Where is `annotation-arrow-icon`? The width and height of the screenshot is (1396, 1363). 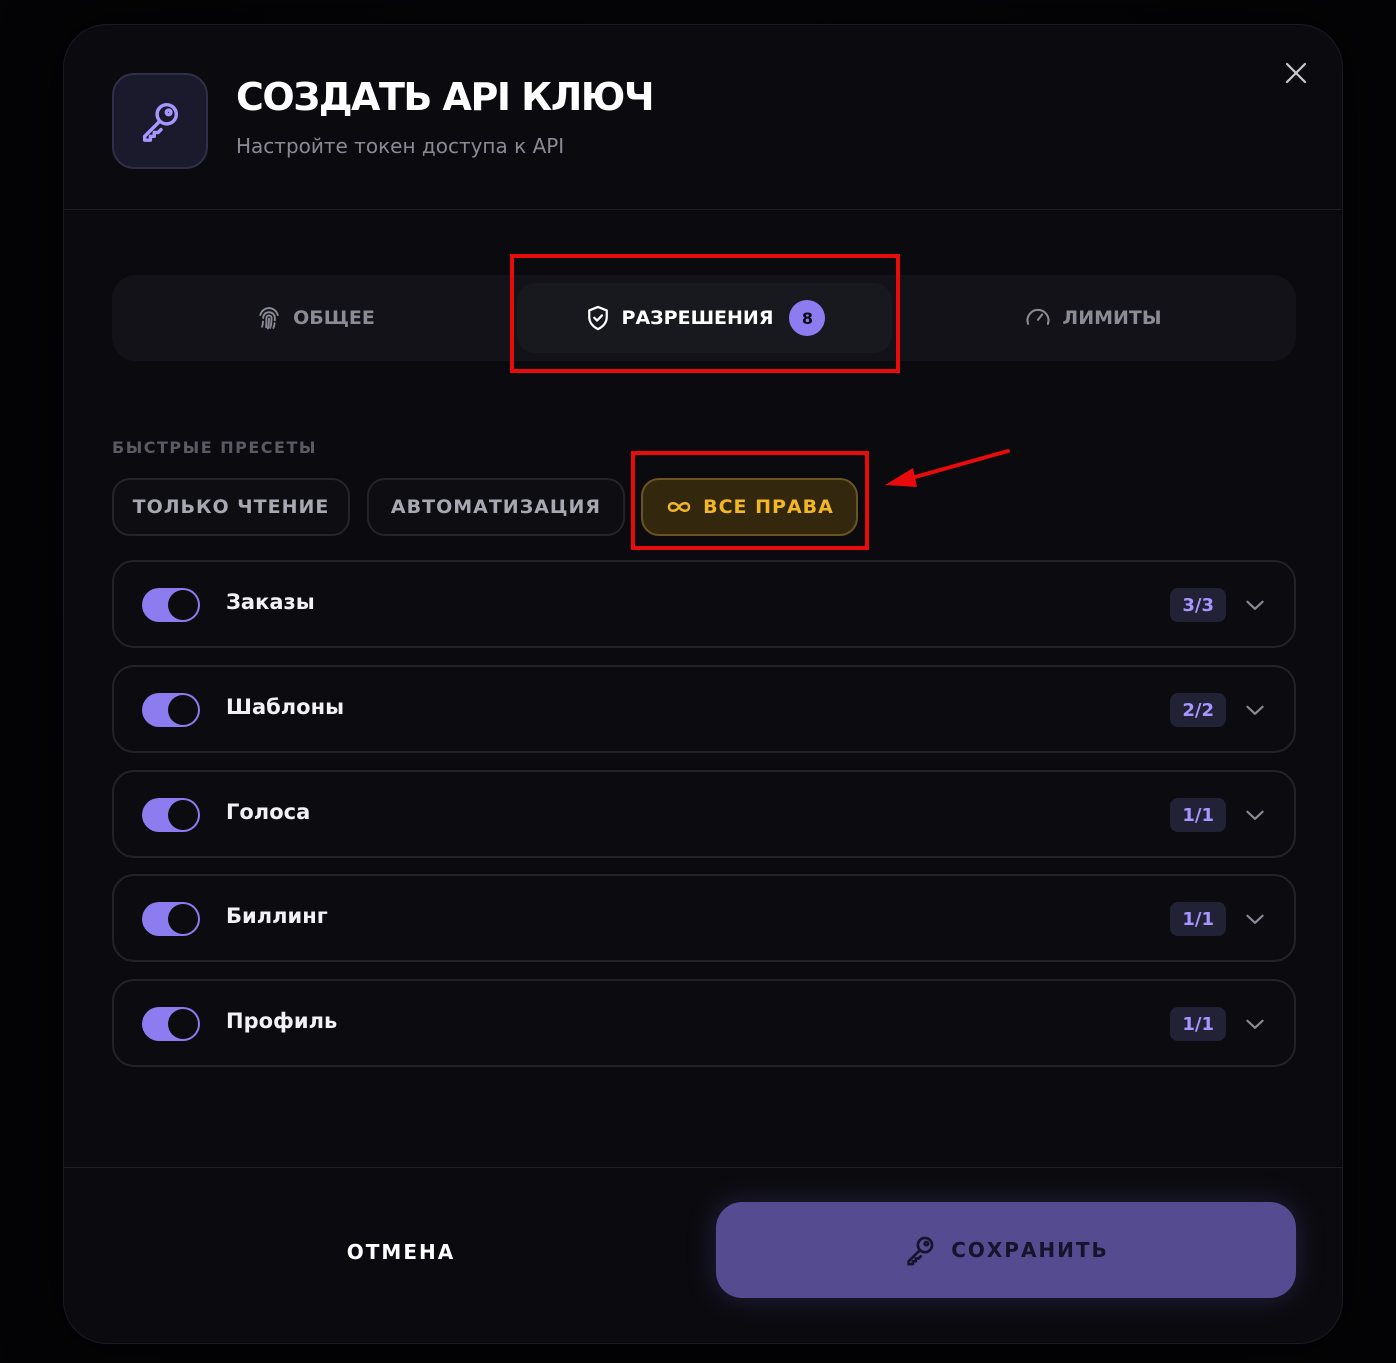 annotation-arrow-icon is located at coordinates (947, 468).